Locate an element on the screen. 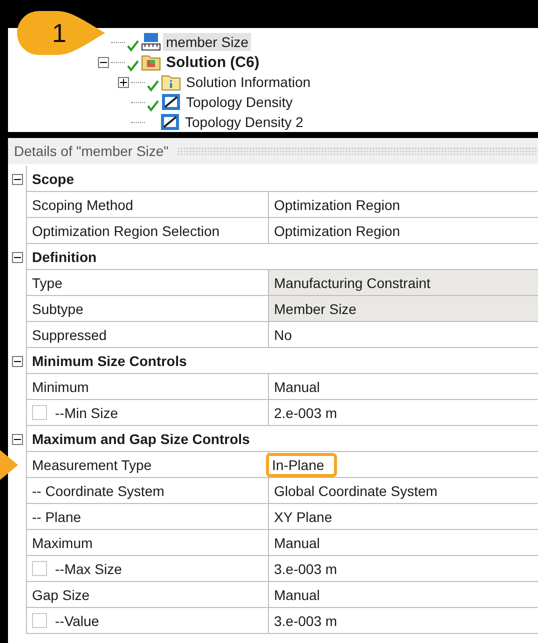 The height and width of the screenshot is (643, 538). tree-item: Topology Density 2 is located at coordinates (244, 122).